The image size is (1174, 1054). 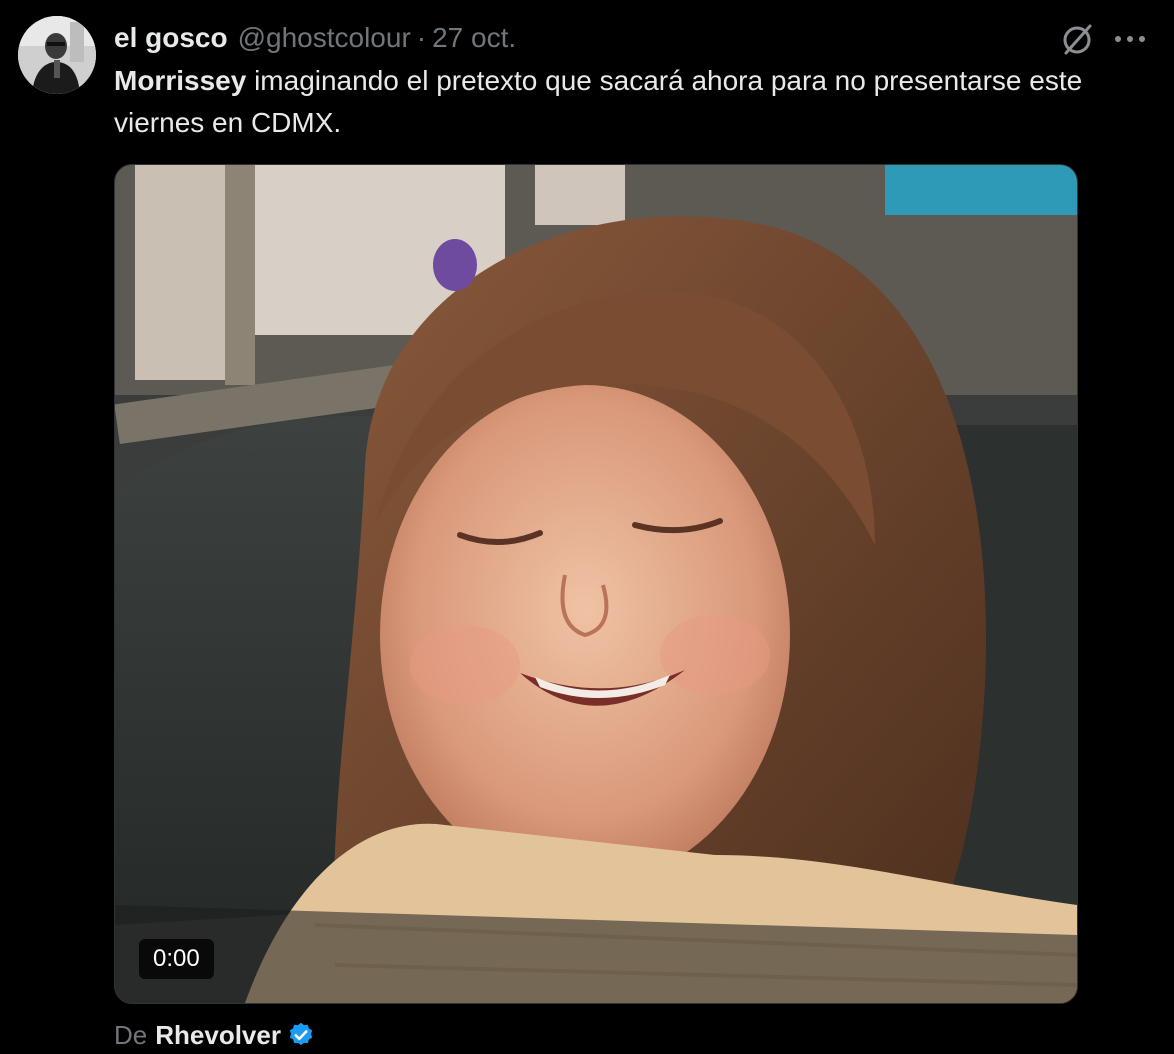 I want to click on verified-badge-icon, so click(x=301, y=1034).